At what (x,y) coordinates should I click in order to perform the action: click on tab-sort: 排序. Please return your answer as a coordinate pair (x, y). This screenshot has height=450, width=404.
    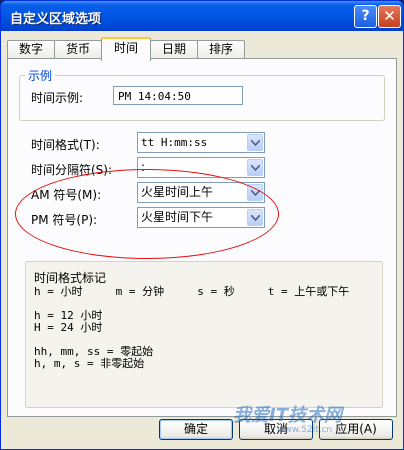
    Looking at the image, I should click on (221, 49).